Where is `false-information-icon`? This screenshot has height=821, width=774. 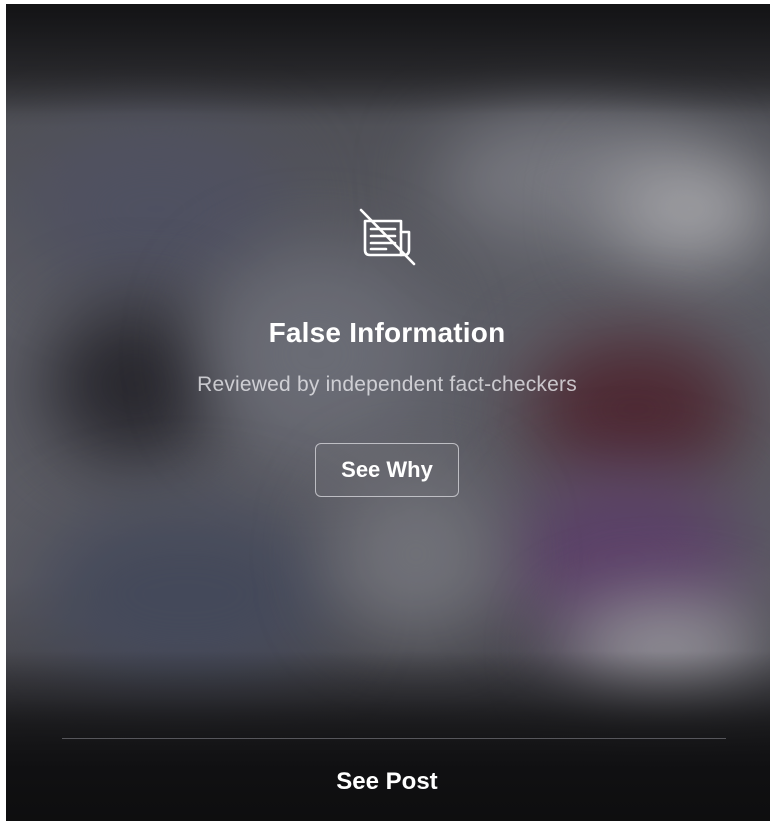
false-information-icon is located at coordinates (387, 237).